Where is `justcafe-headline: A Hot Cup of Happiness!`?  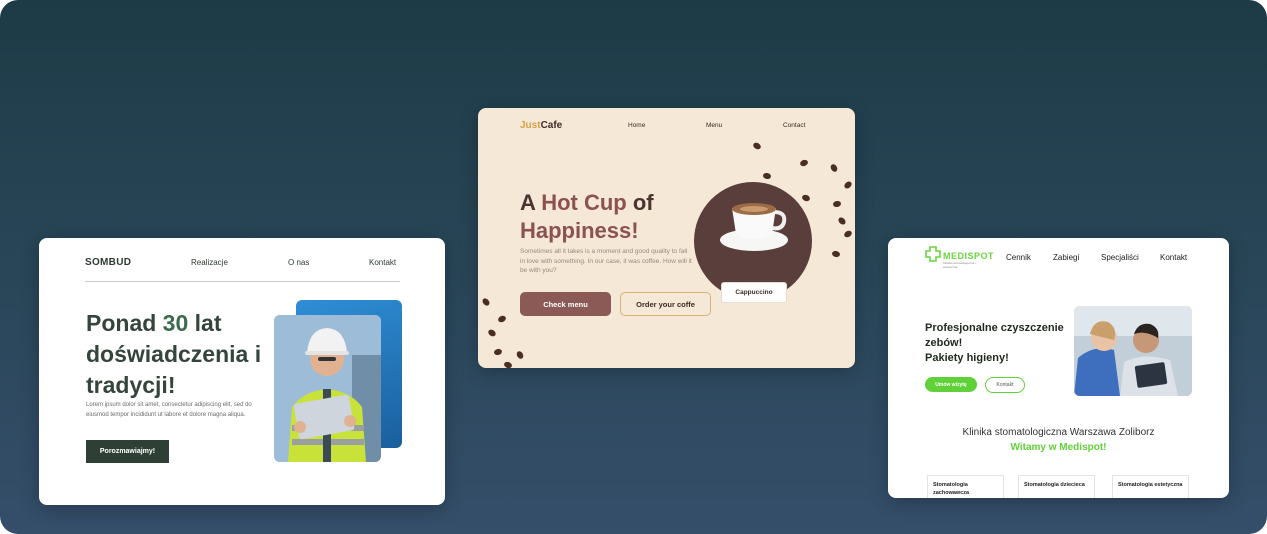
justcafe-headline: A Hot Cup of Happiness! is located at coordinates (587, 217).